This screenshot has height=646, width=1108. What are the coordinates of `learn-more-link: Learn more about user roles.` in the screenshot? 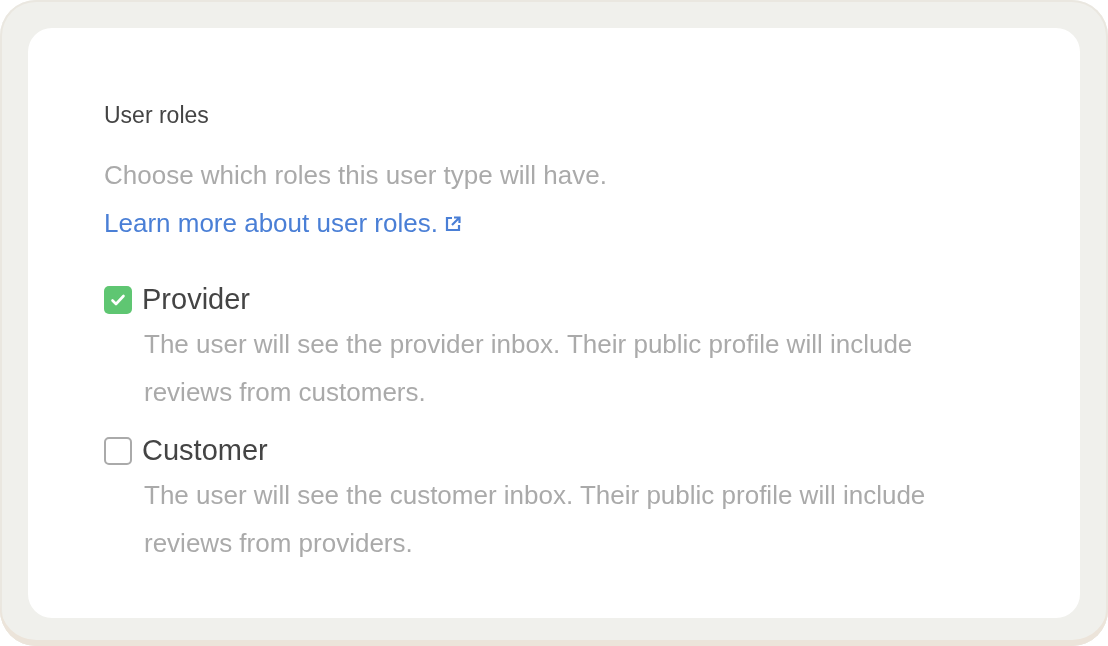 It's located at (283, 223).